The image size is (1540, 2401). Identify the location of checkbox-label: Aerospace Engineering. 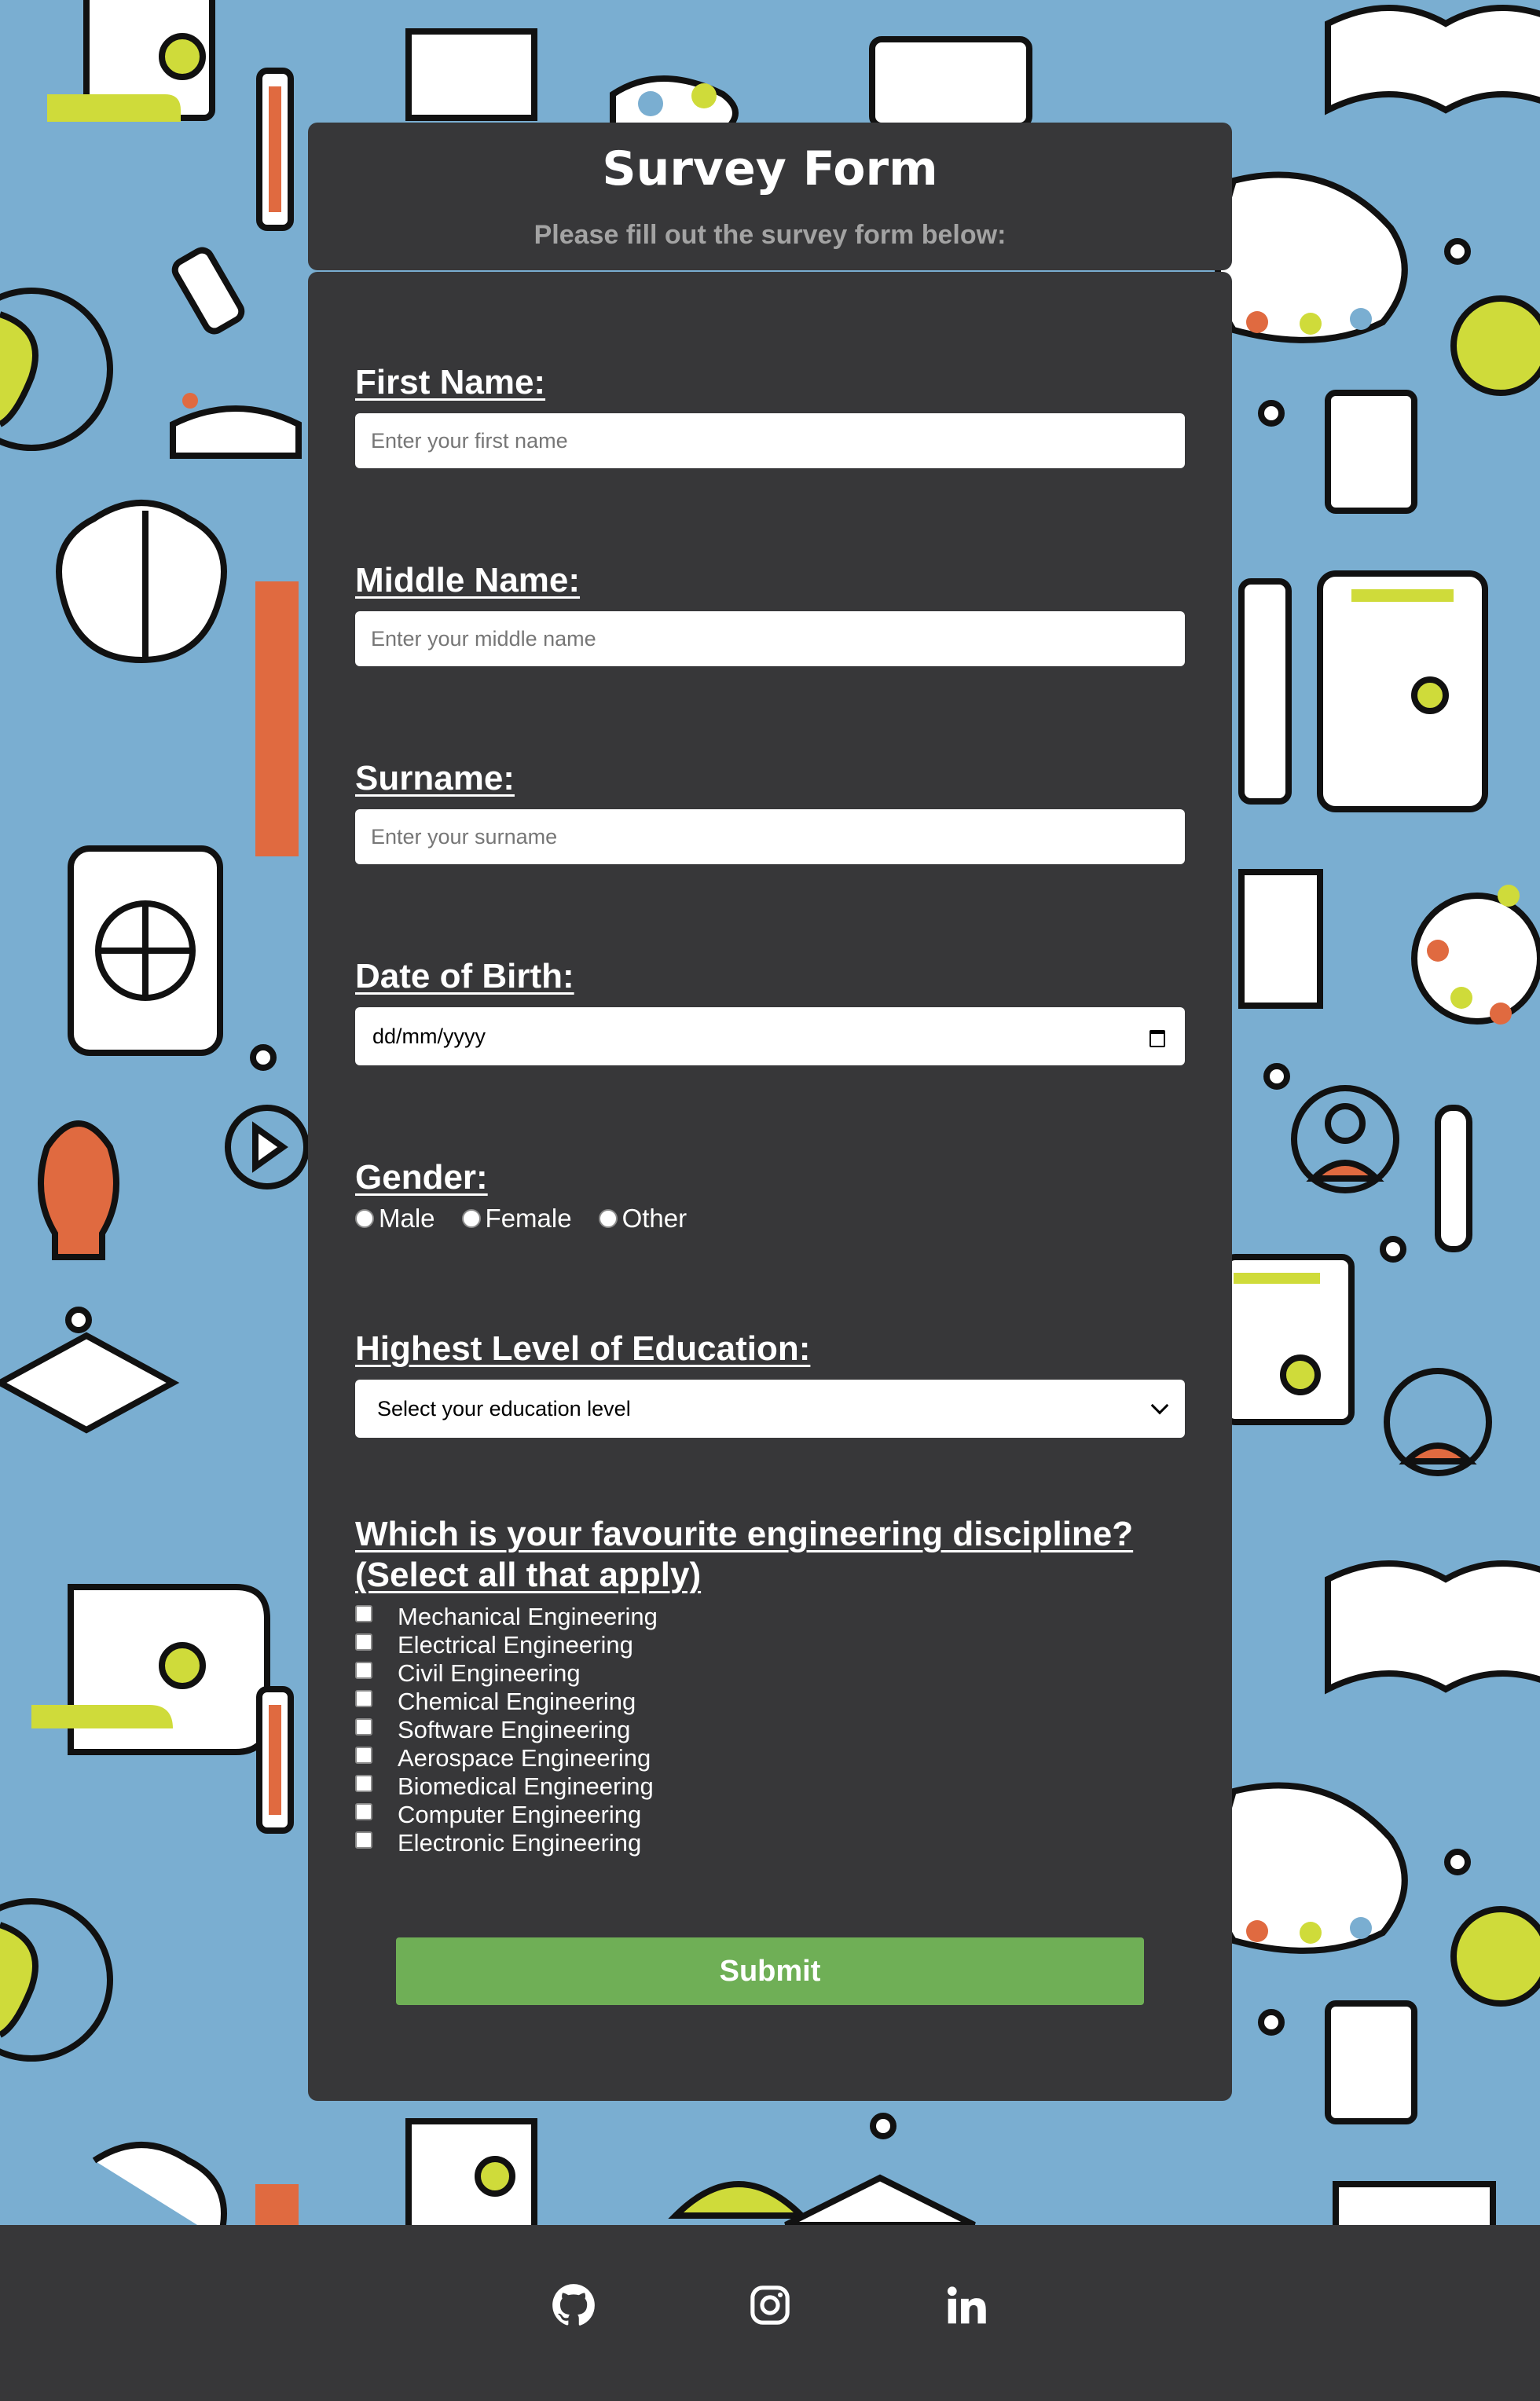
(524, 1758).